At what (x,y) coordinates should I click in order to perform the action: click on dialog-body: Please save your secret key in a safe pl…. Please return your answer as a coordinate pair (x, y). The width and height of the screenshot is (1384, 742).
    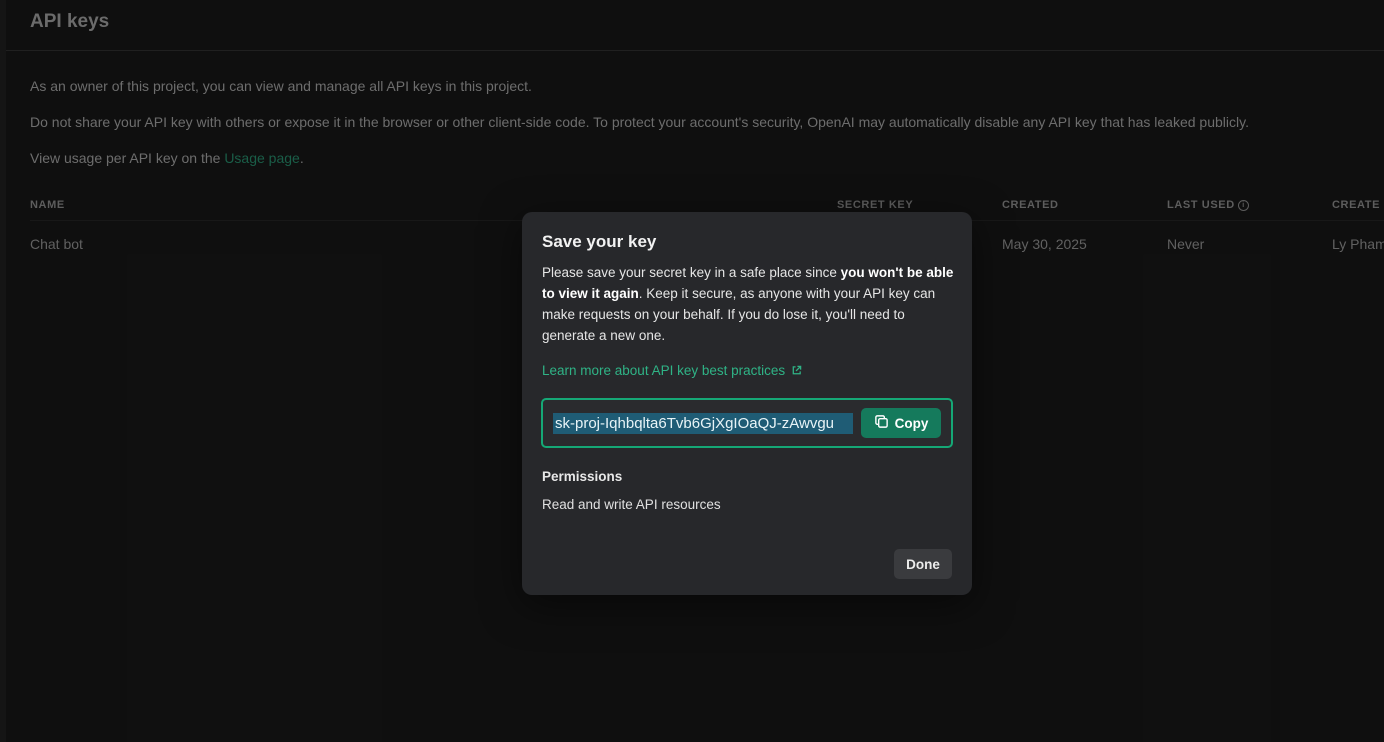
    Looking at the image, I should click on (749, 304).